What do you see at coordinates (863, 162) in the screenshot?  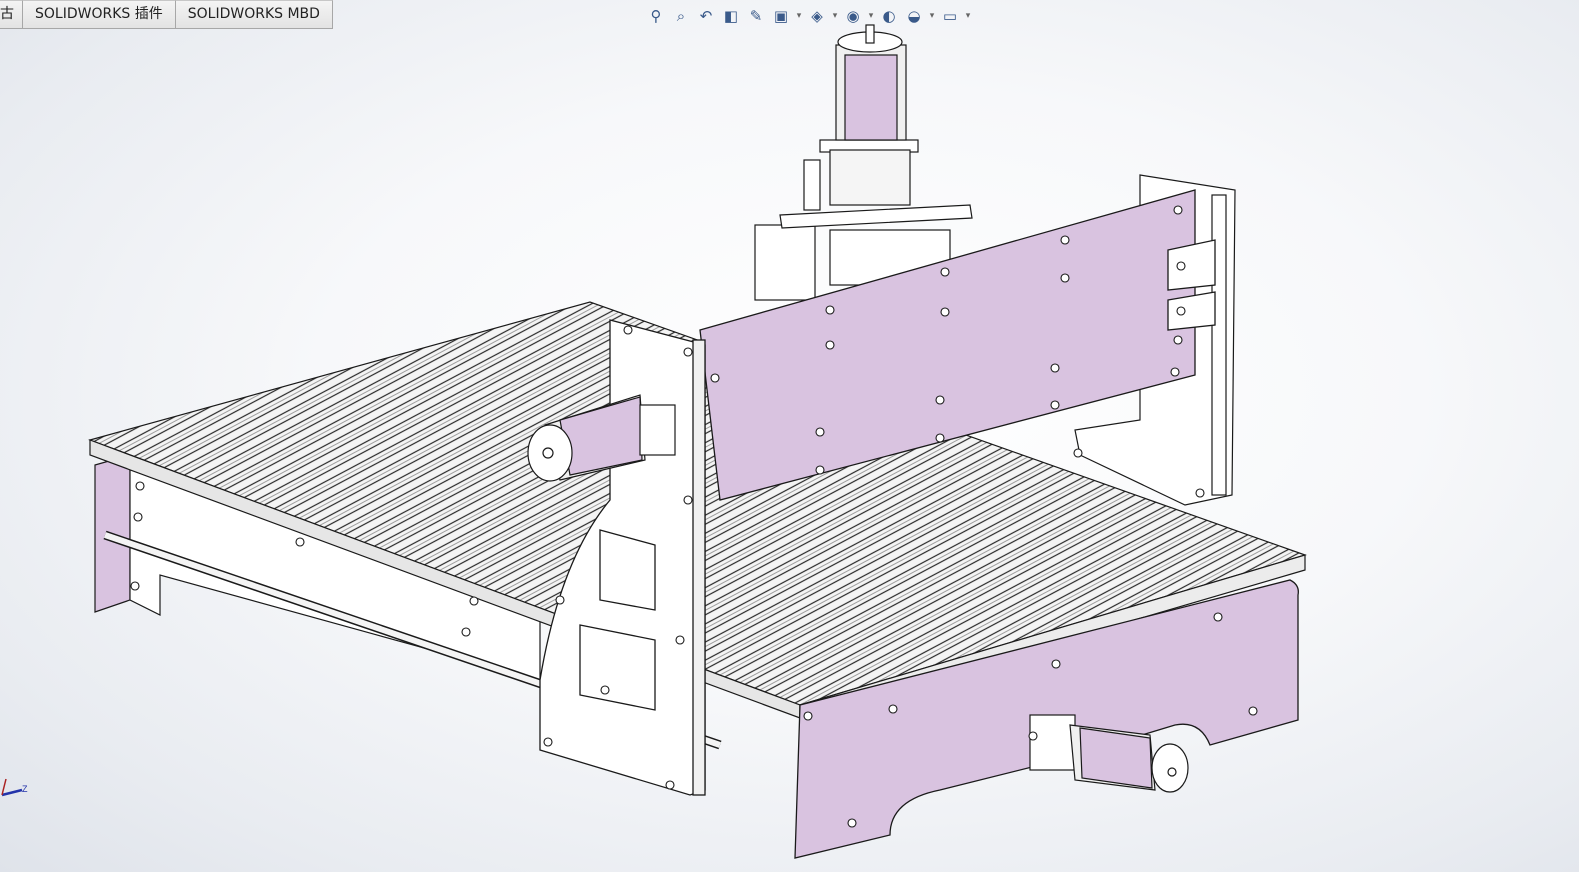 I see `z-axis-assembly` at bounding box center [863, 162].